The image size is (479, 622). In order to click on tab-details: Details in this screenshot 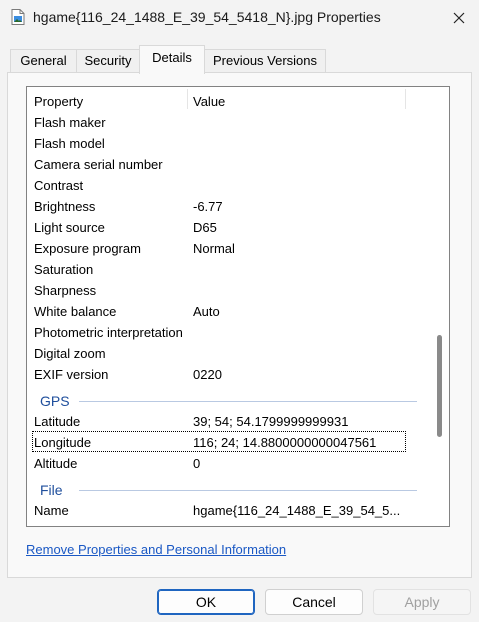, I will do `click(172, 59)`.